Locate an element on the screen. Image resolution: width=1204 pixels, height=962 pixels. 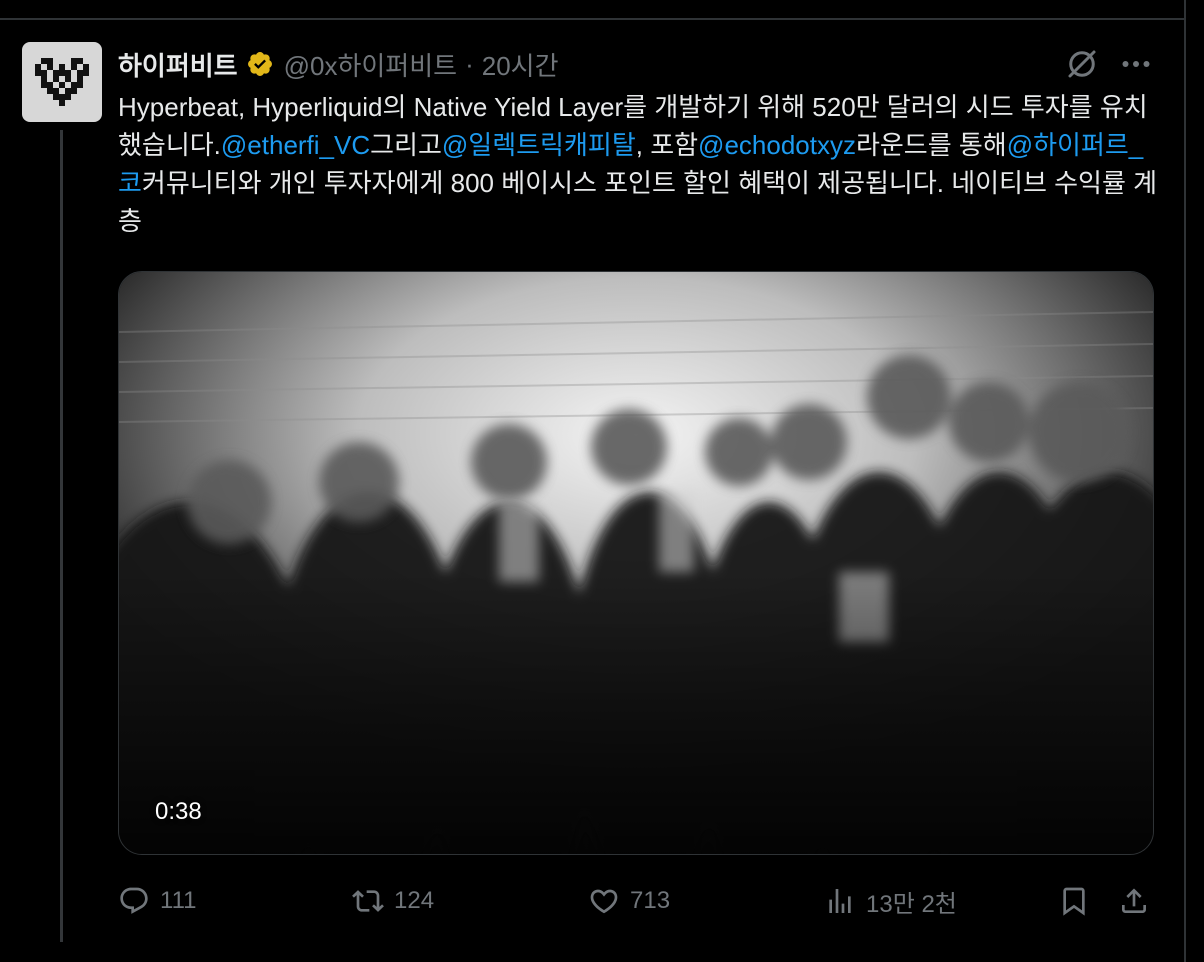
action-bar: 111 124 713 13만 2천 is located at coordinates (638, 901).